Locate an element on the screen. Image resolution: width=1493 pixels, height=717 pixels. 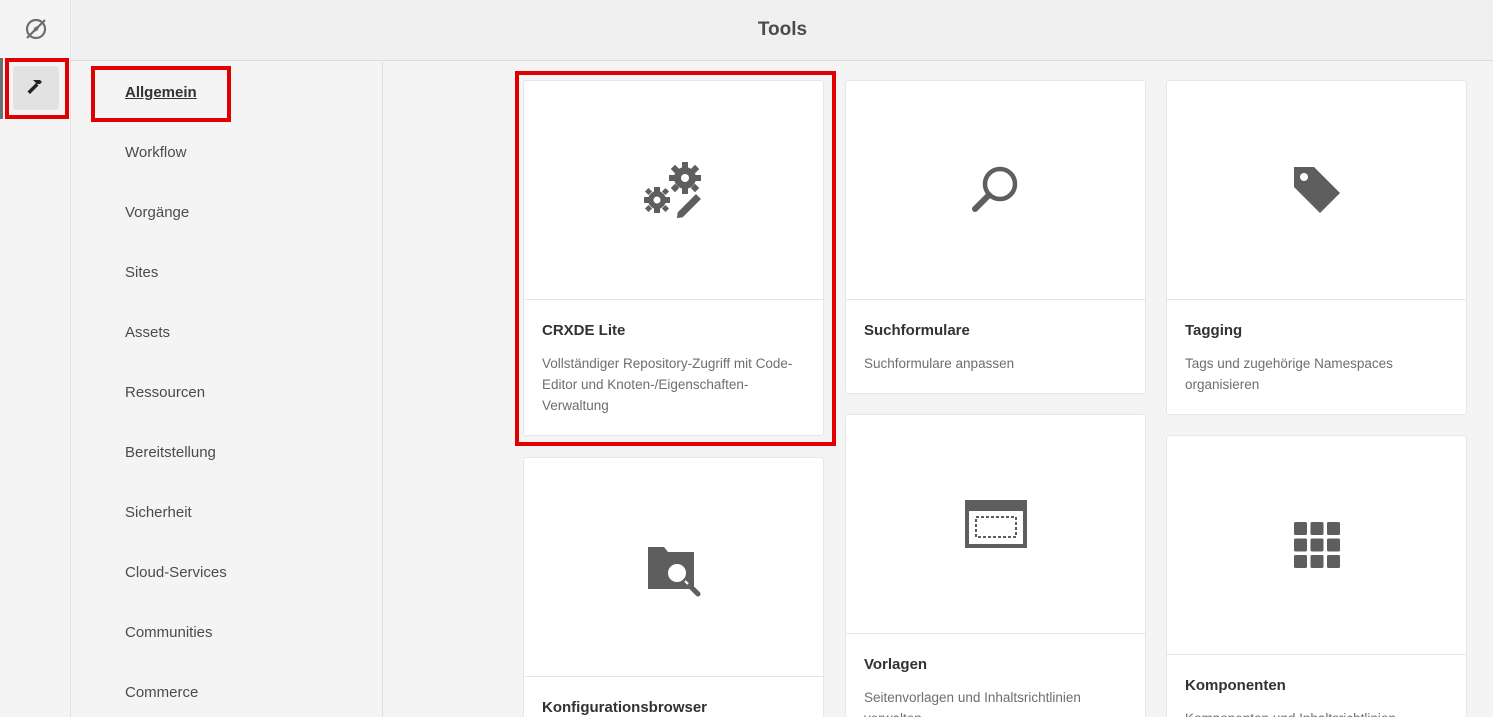
compass-icon is located at coordinates (36, 29).